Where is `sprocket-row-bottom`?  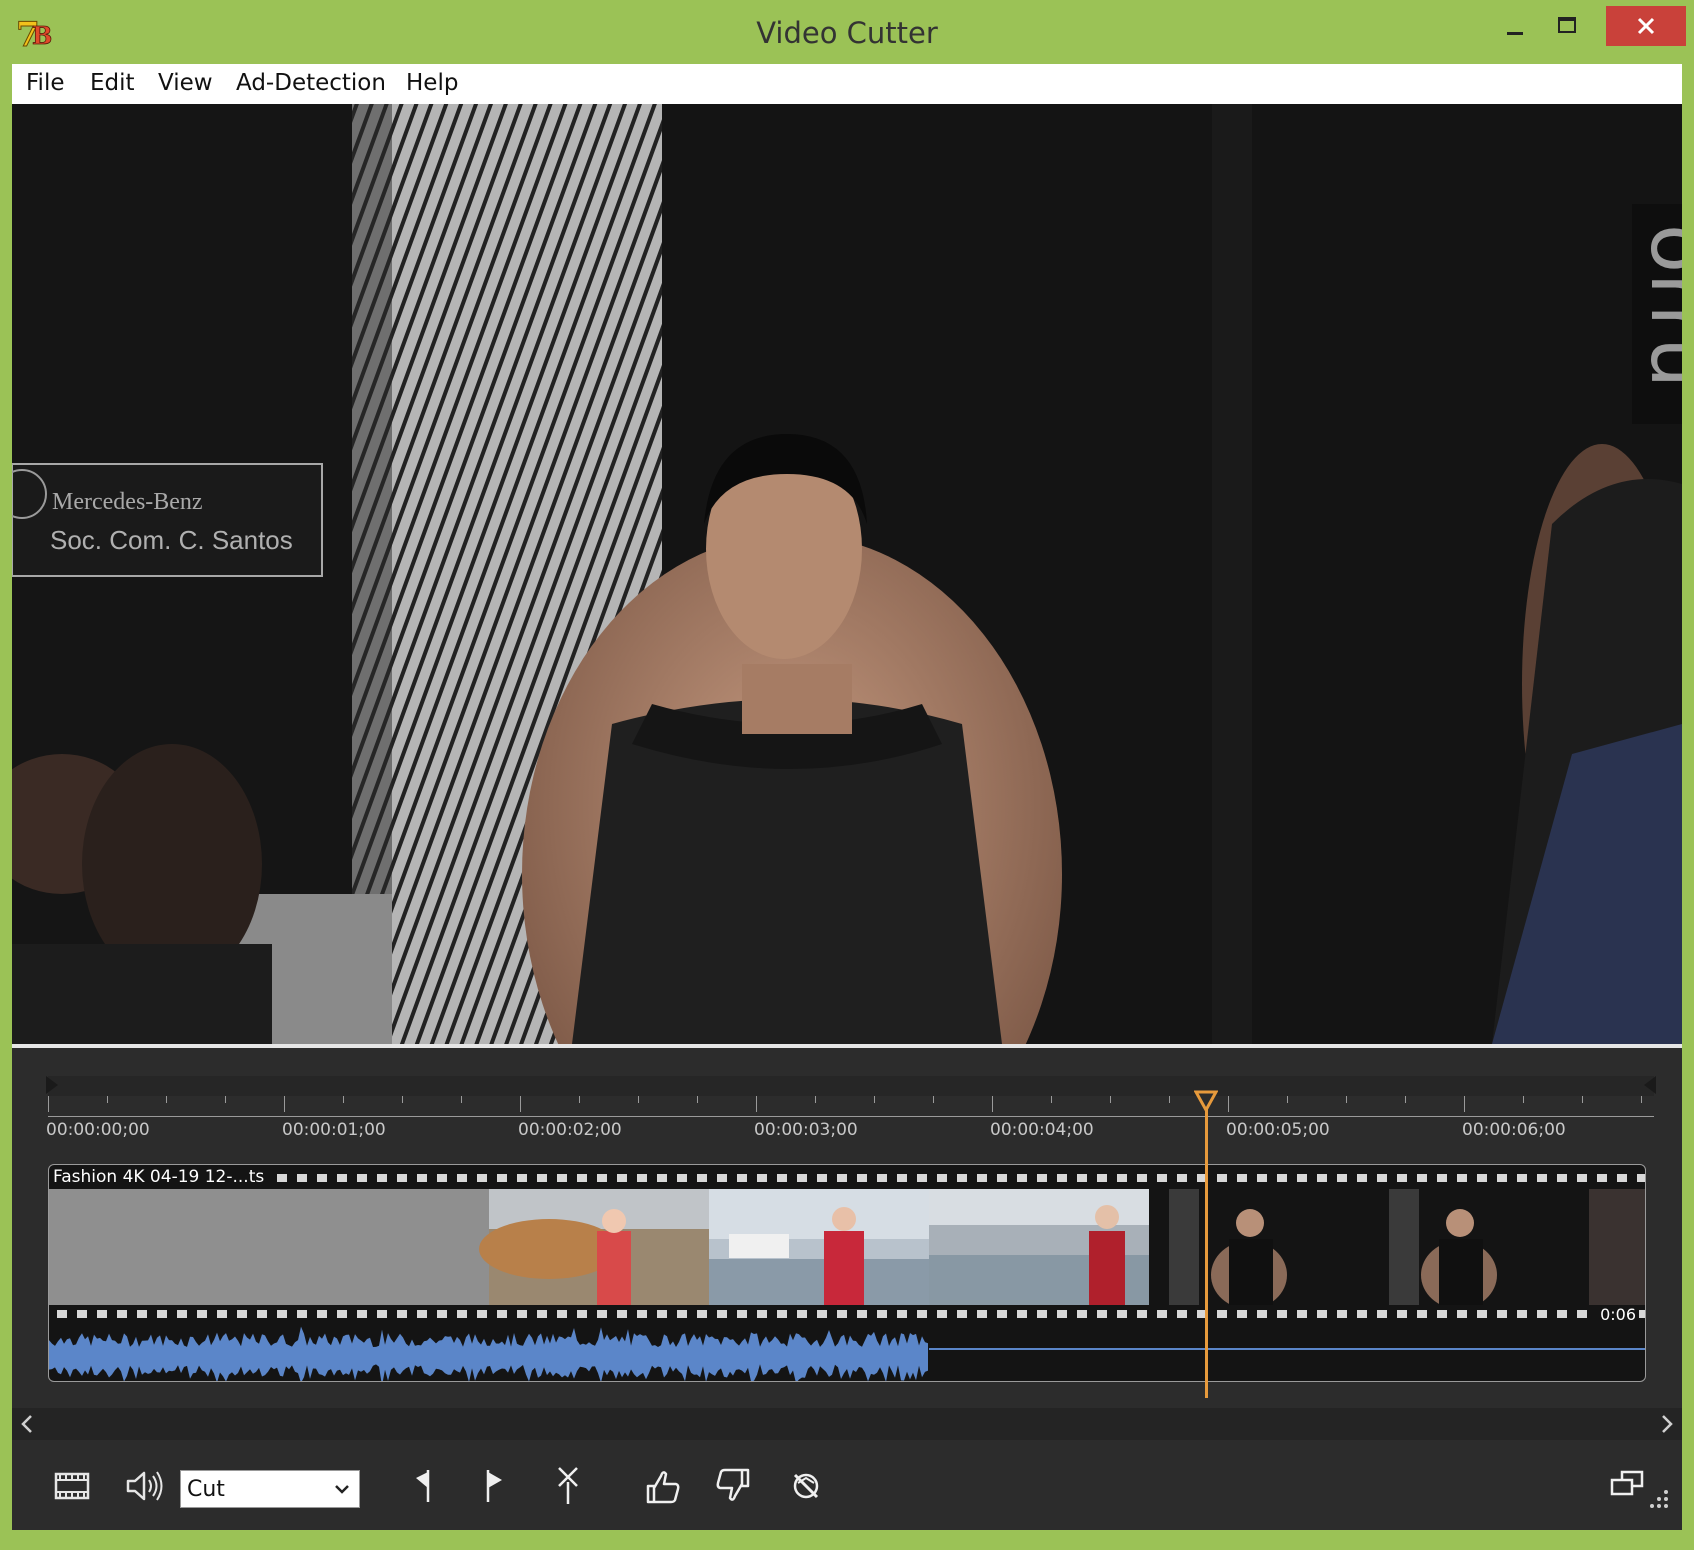 sprocket-row-bottom is located at coordinates (851, 1314).